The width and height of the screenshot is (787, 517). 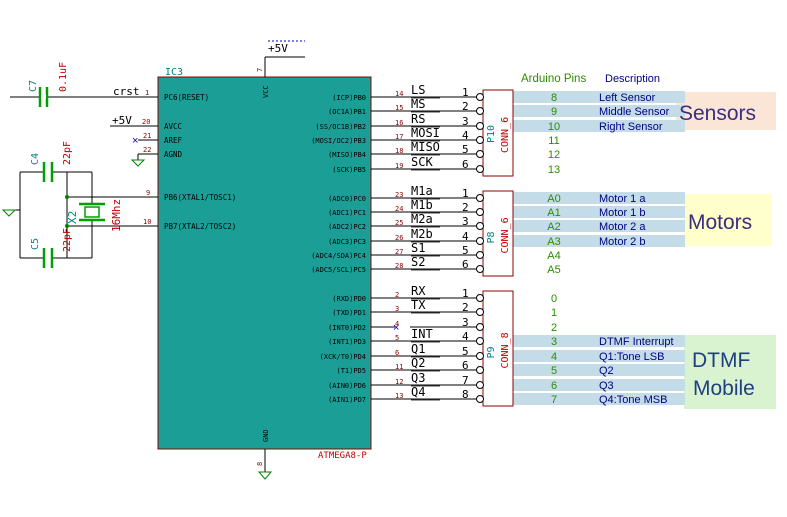 I want to click on arduino-pin: A2, so click(x=553, y=227).